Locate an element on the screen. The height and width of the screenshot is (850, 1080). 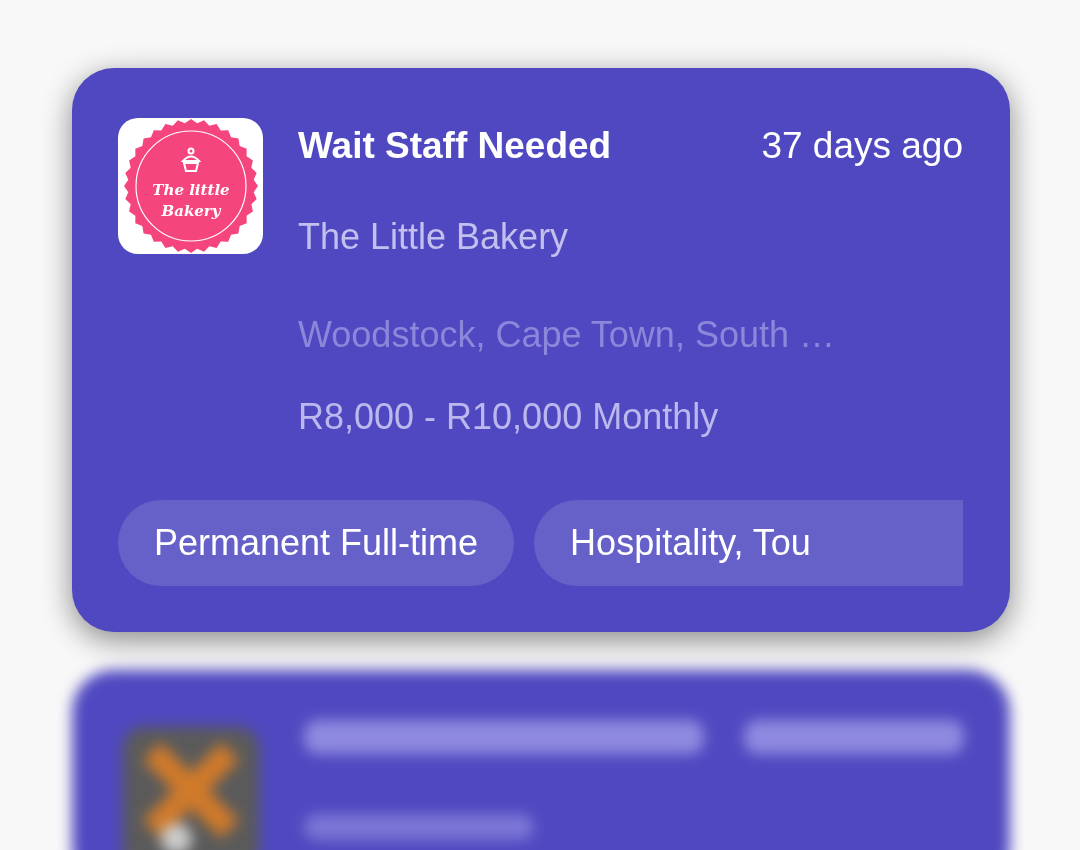
job-title: Wait Staff Needed is located at coordinates (455, 146).